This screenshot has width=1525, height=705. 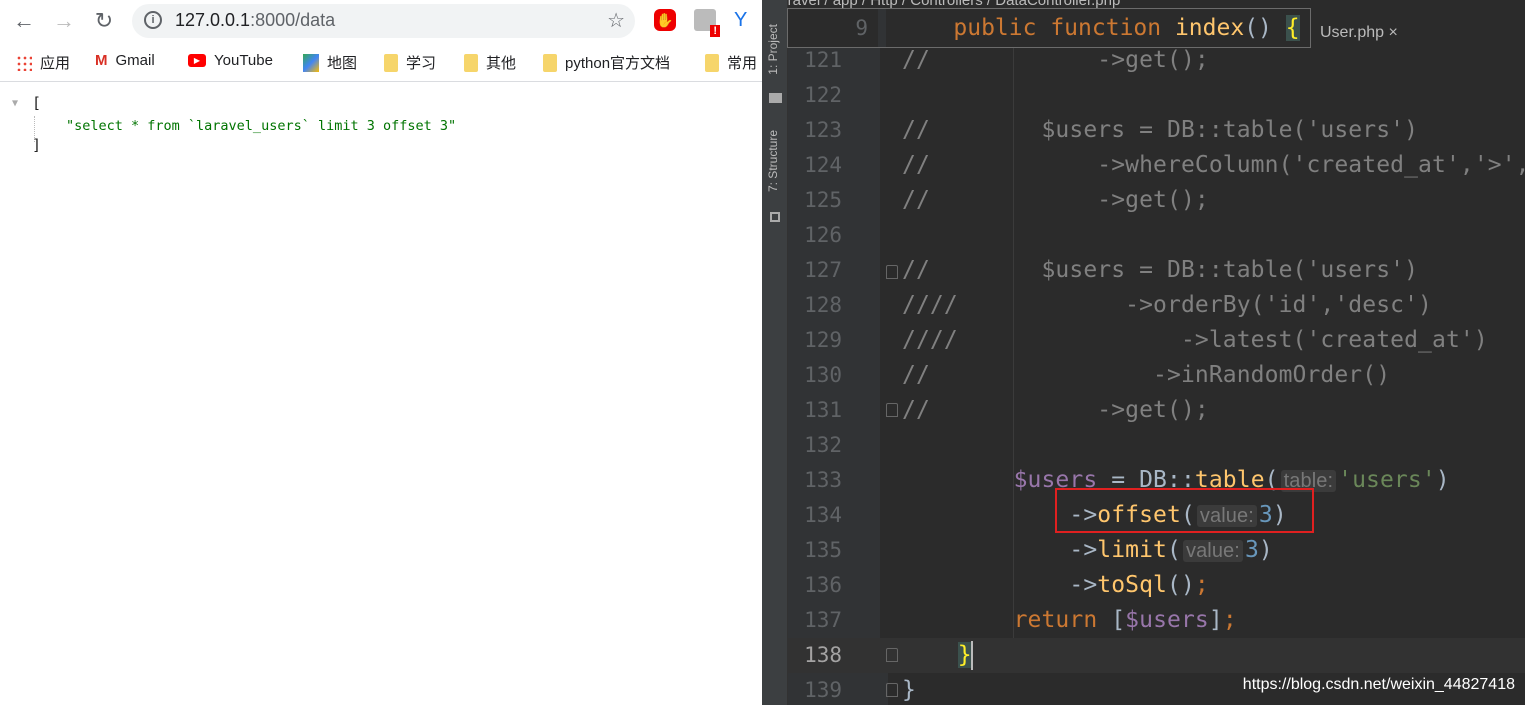 I want to click on bookmark-youtube: ▶ YouTube, so click(x=230, y=60).